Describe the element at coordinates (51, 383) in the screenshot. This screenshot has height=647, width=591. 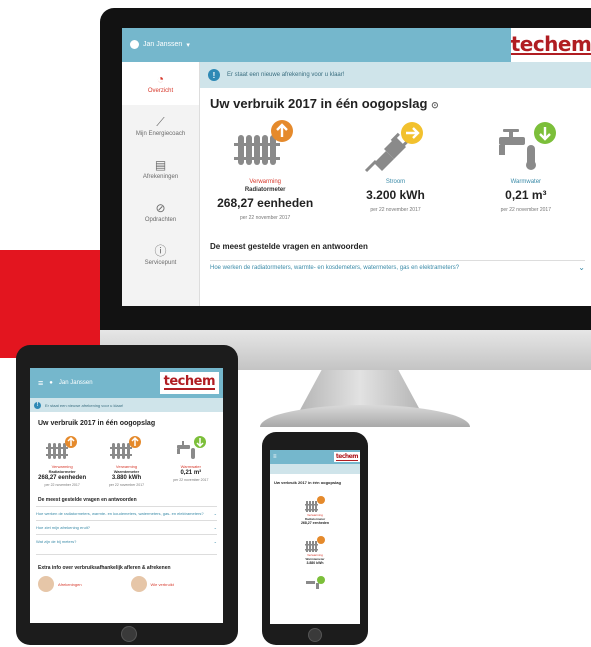
I see `user-icon: ●` at that location.